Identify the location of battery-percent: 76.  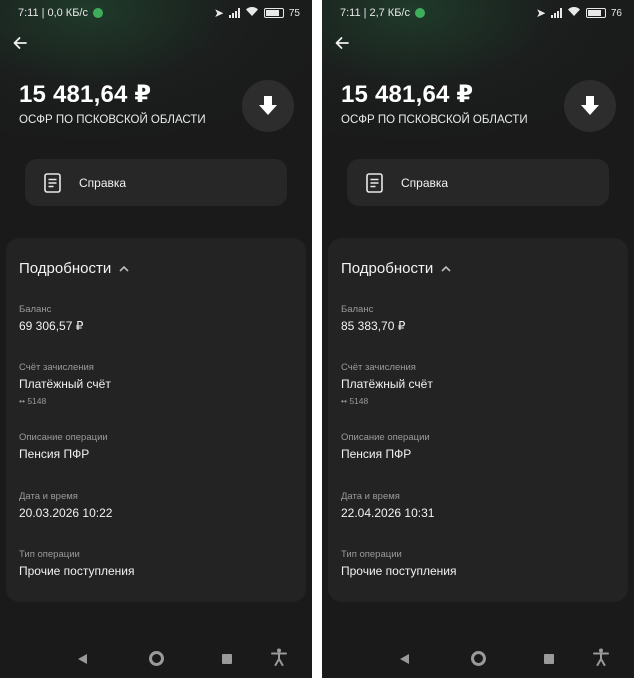
(616, 13).